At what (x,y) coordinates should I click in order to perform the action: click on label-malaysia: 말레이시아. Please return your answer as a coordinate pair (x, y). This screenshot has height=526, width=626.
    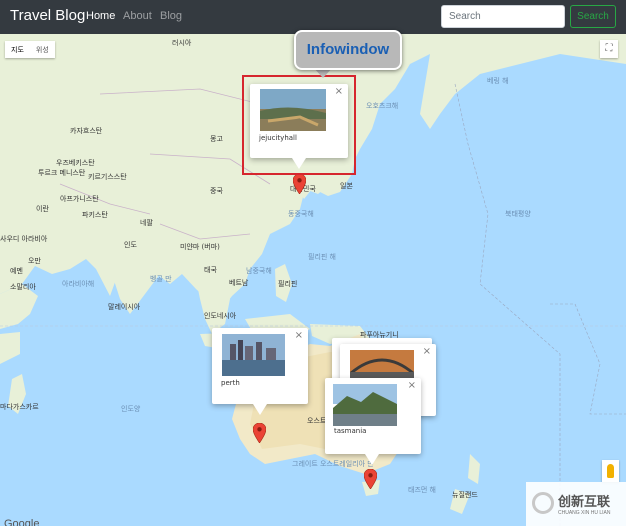
    Looking at the image, I should click on (124, 307).